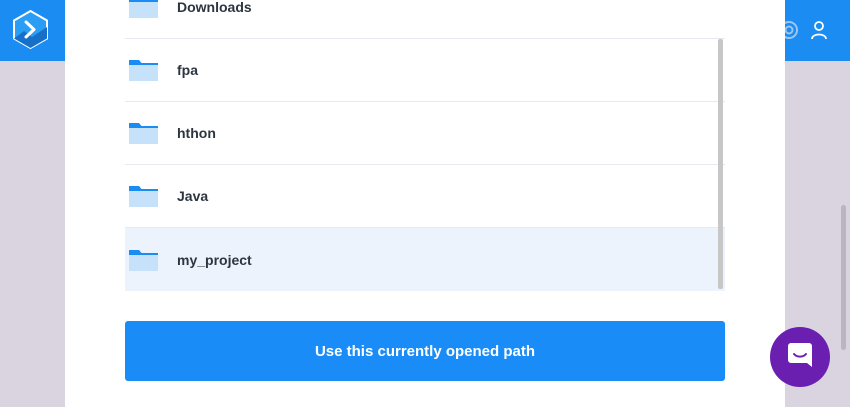 Image resolution: width=850 pixels, height=407 pixels. I want to click on chat-launcher-button, so click(800, 357).